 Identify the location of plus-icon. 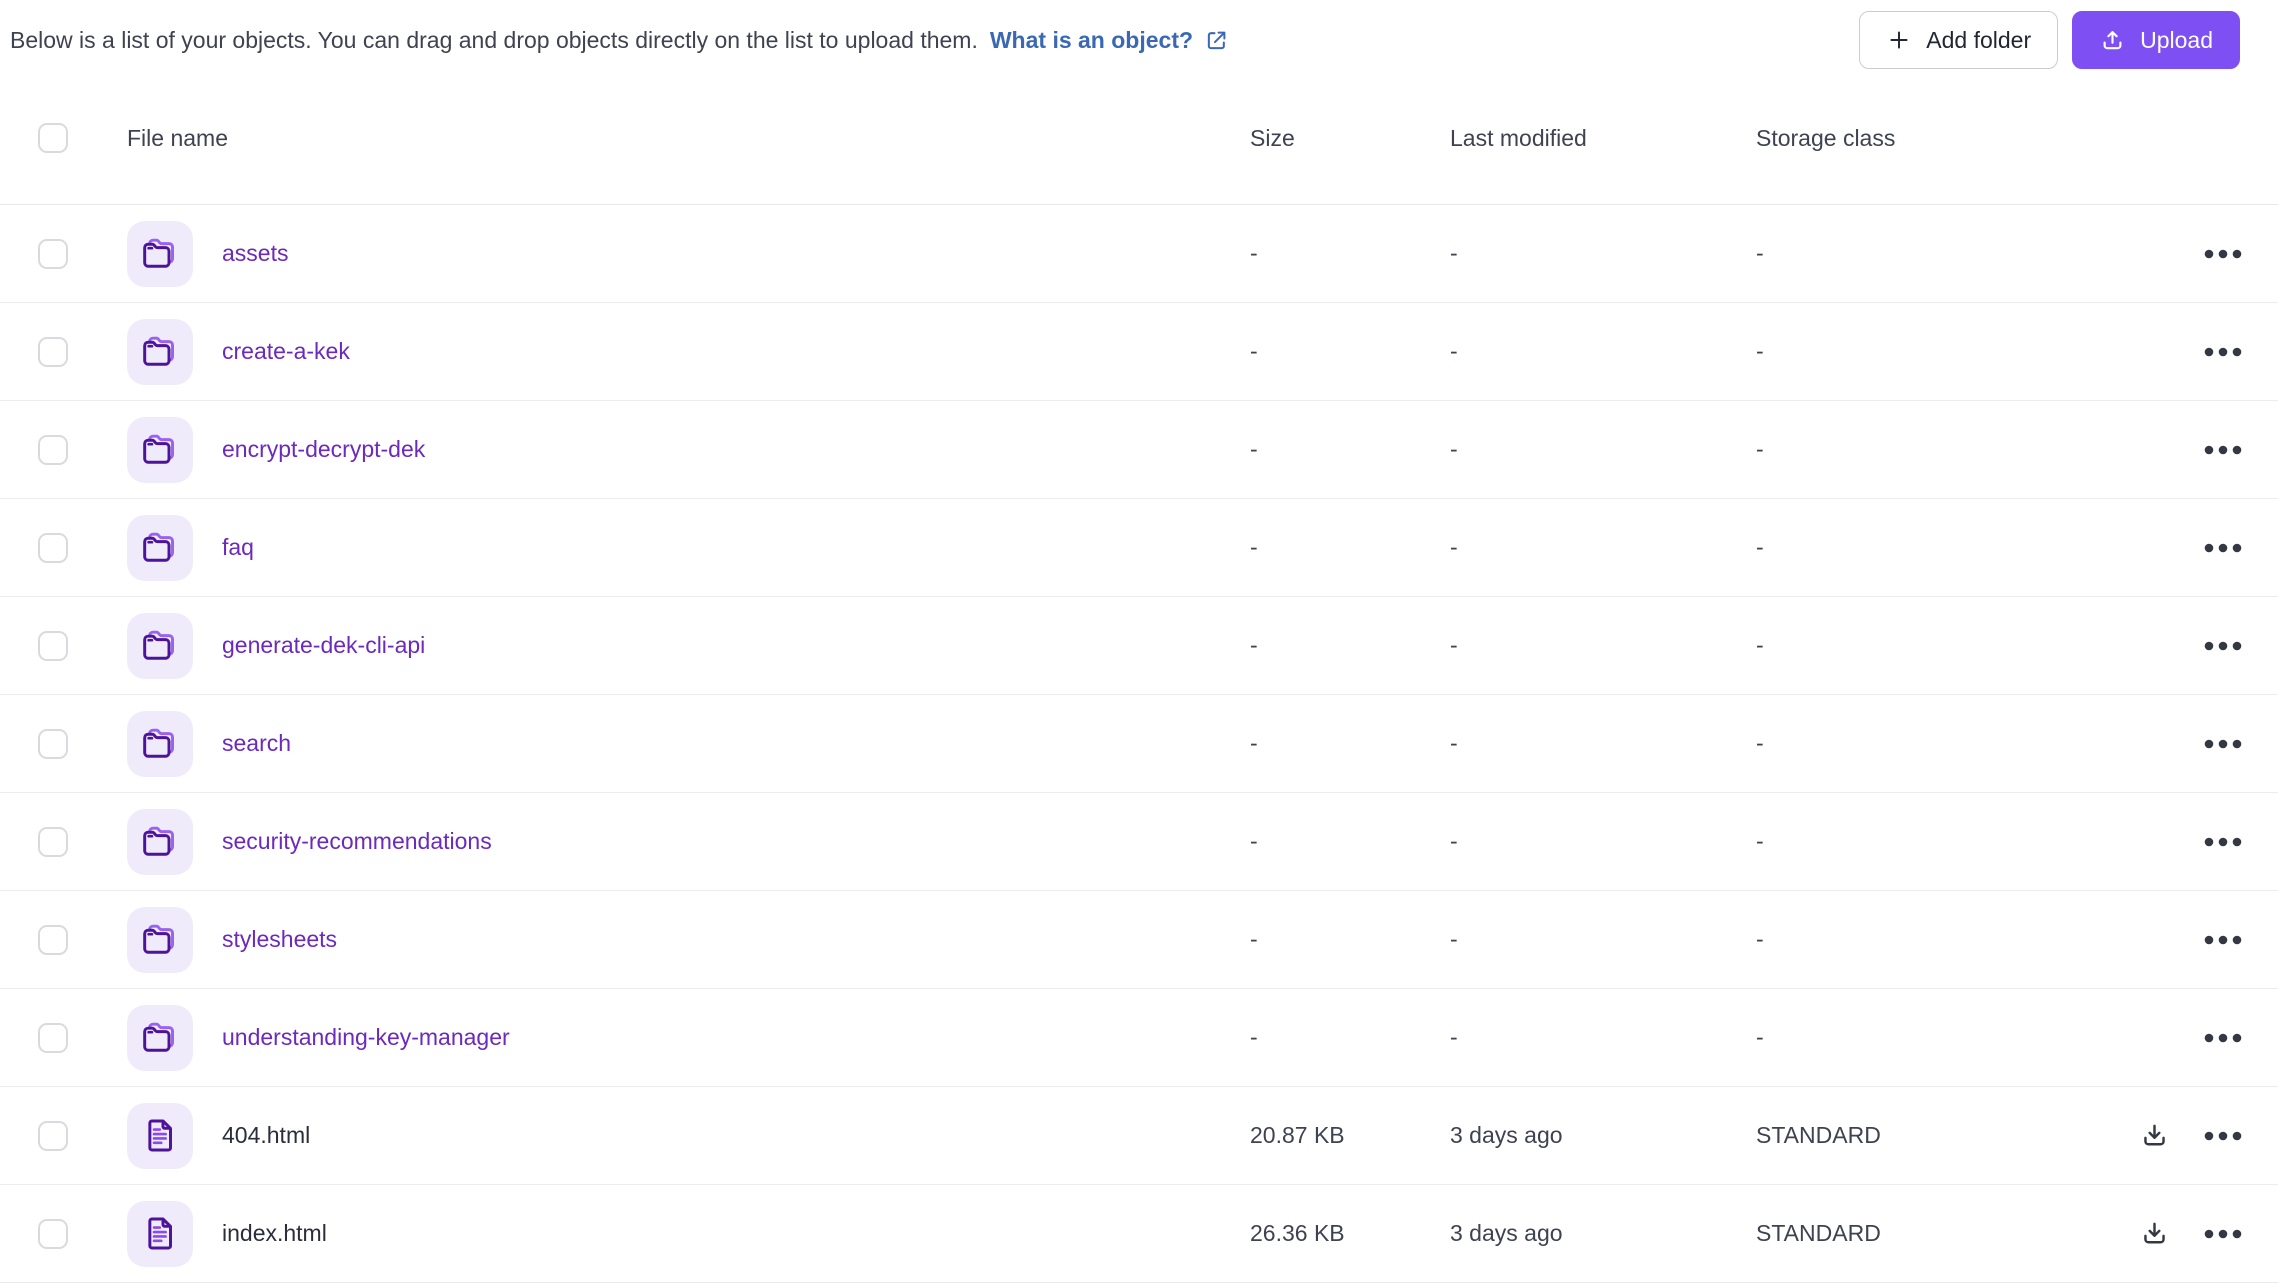
(1899, 40).